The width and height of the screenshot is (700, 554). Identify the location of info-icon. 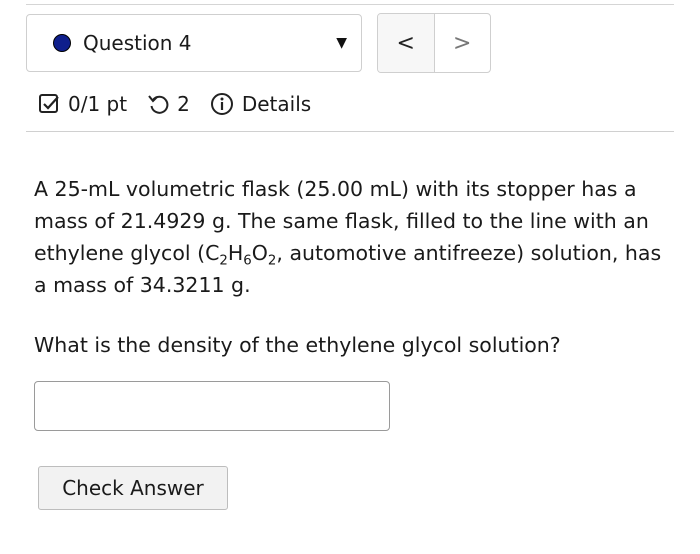
(222, 104).